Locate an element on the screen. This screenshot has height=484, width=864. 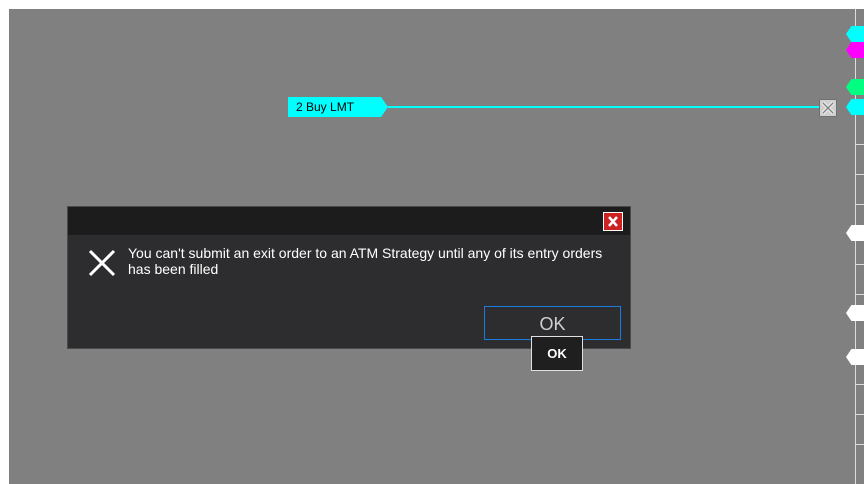
buy-order-line is located at coordinates (604, 107).